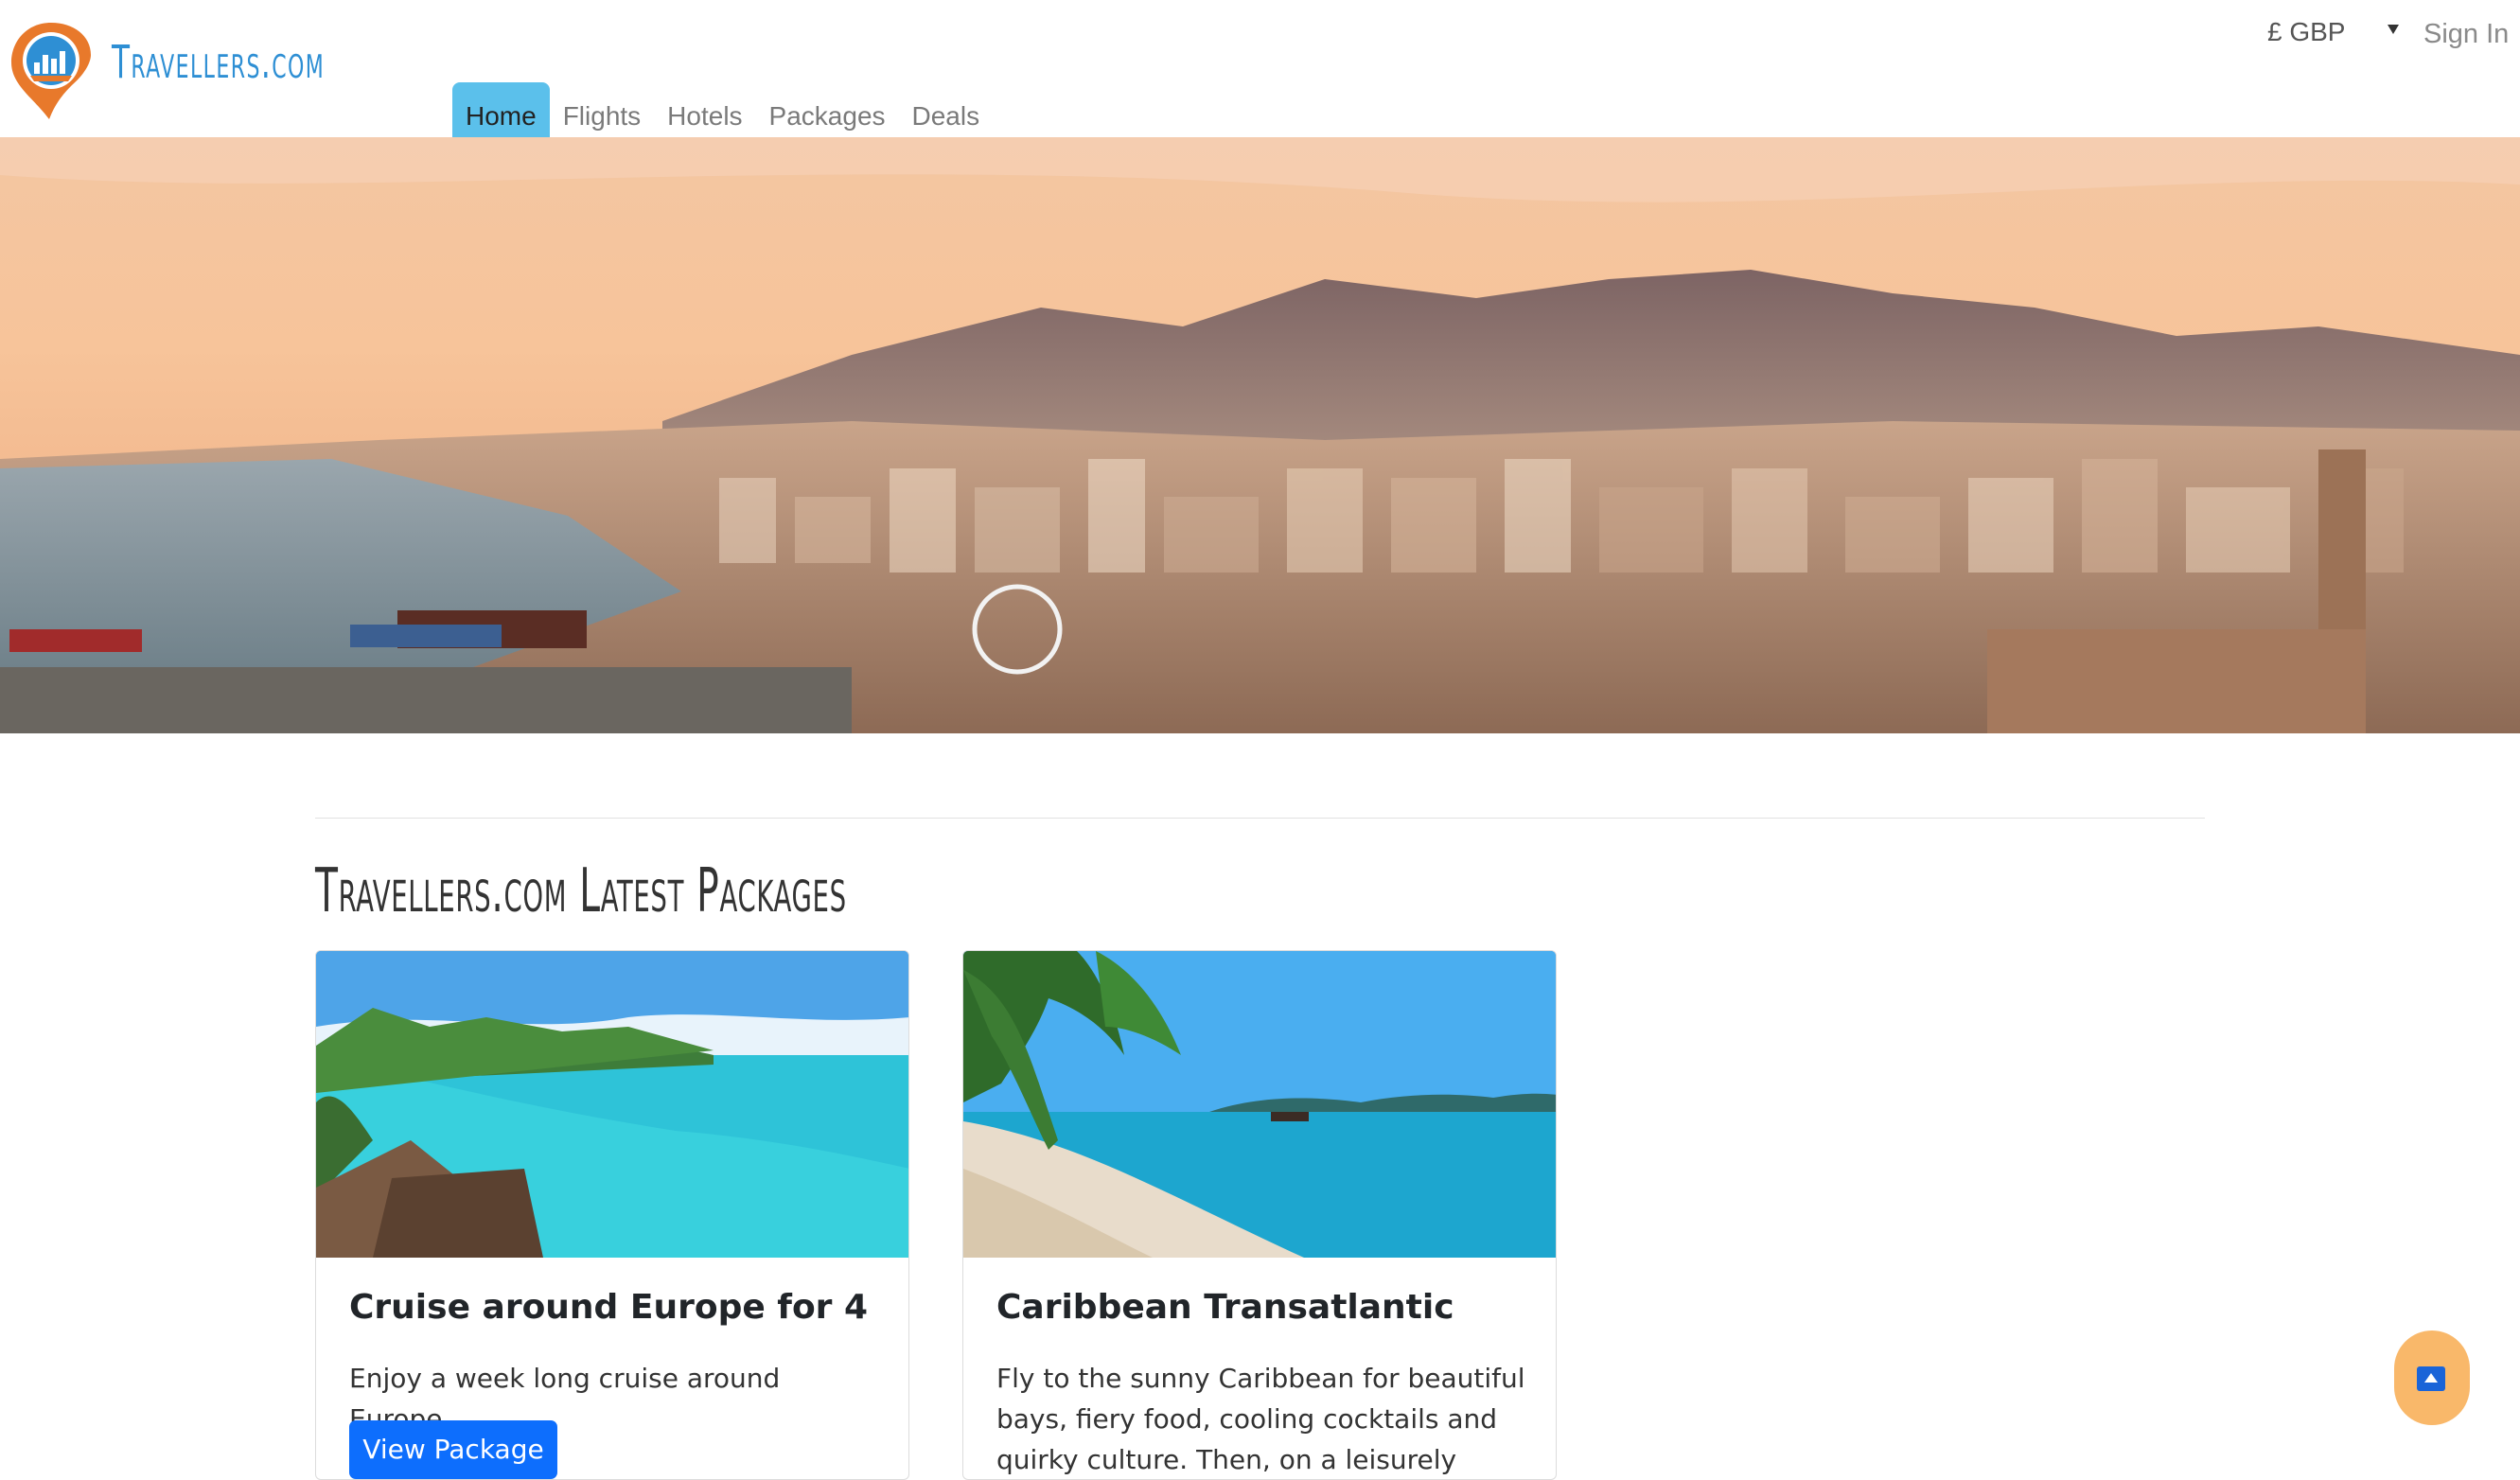  What do you see at coordinates (1259, 1104) in the screenshot?
I see `card-image-caribbean` at bounding box center [1259, 1104].